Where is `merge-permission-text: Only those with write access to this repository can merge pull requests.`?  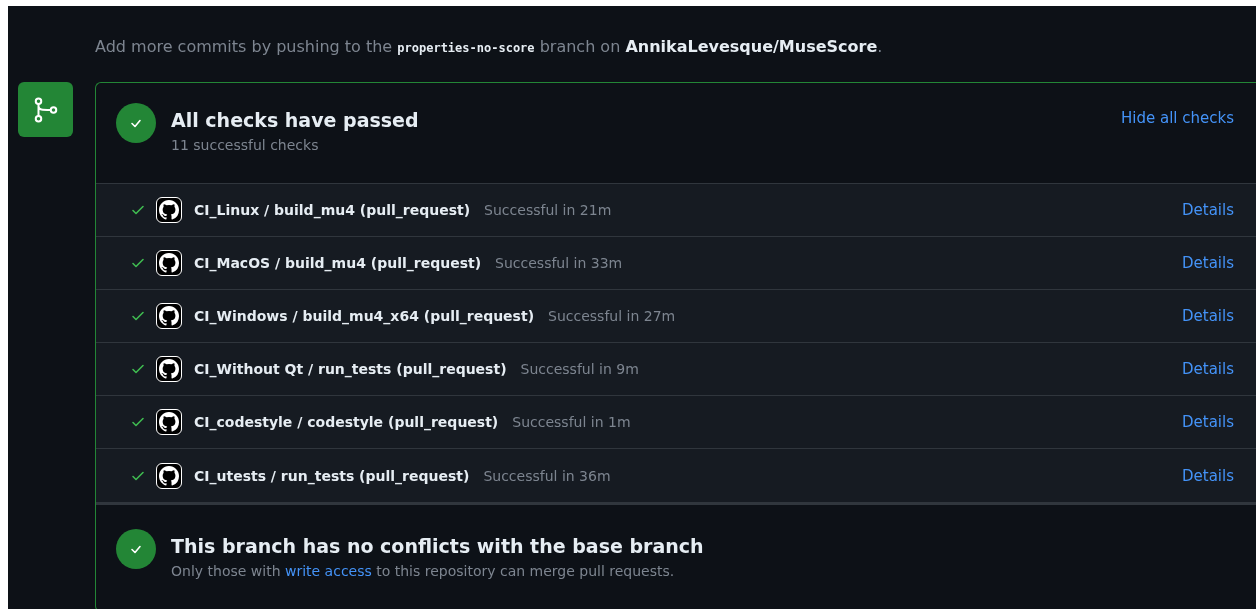
merge-permission-text: Only those with write access to this repository can merge pull requests. is located at coordinates (423, 571).